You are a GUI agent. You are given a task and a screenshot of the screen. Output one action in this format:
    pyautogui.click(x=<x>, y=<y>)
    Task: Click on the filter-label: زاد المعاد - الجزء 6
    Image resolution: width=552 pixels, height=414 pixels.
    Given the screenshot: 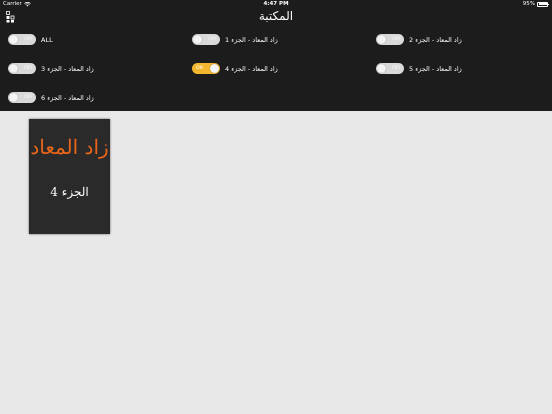 What is the action you would take?
    pyautogui.click(x=67, y=97)
    